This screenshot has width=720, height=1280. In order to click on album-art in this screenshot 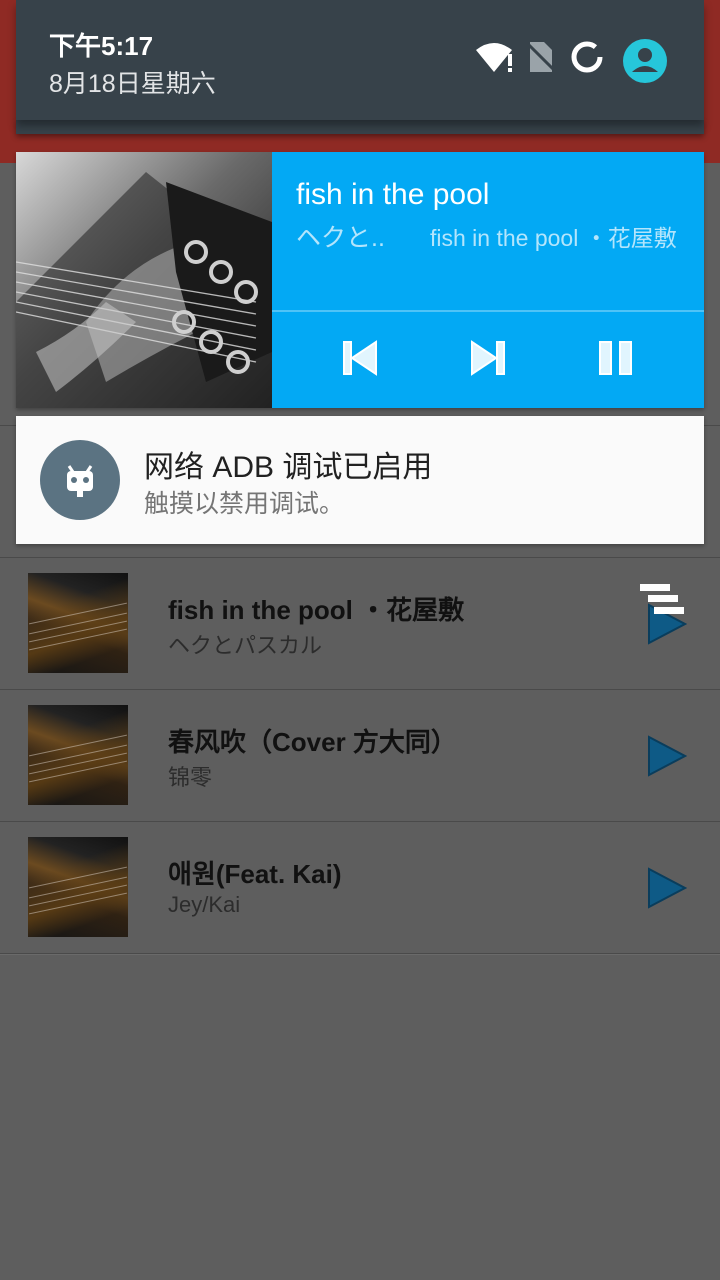, I will do `click(144, 280)`.